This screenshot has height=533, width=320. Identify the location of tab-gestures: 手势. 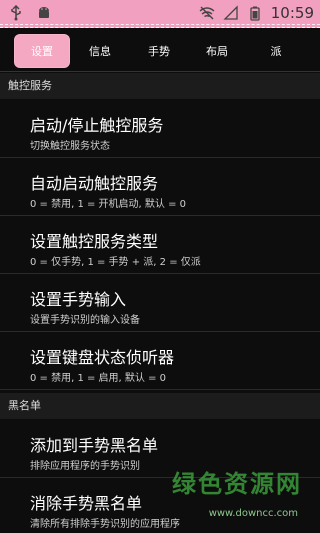
(159, 51).